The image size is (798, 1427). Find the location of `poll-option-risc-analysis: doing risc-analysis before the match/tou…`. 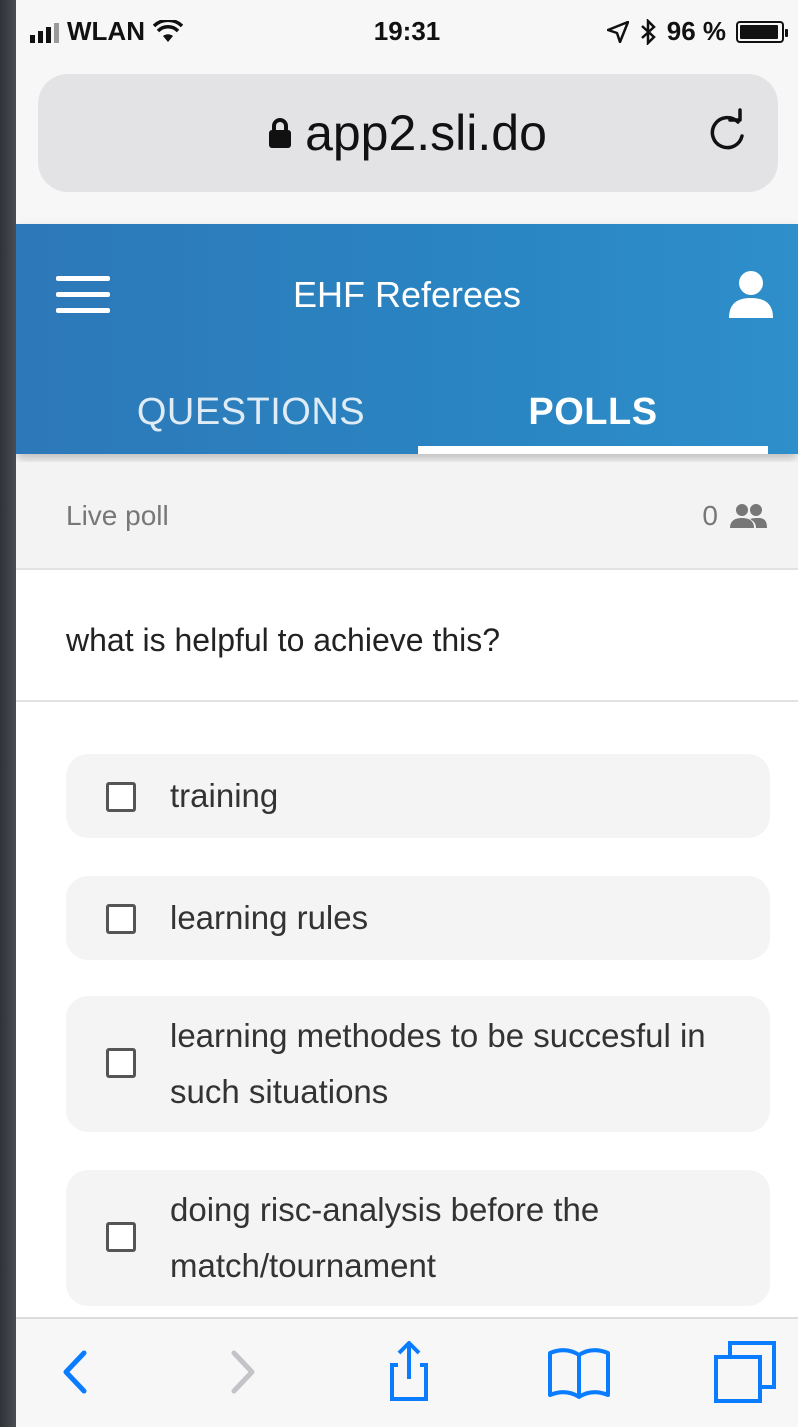

poll-option-risc-analysis: doing risc-analysis before the match/tou… is located at coordinates (418, 1238).